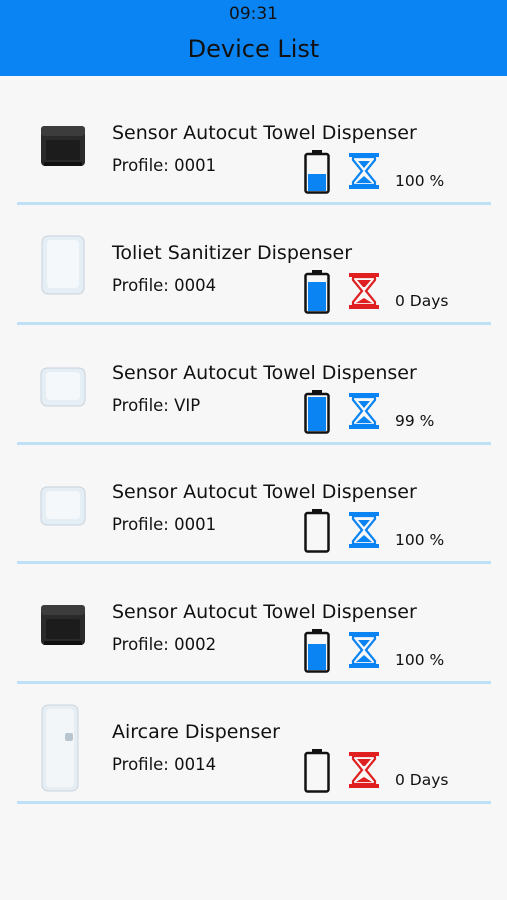  Describe the element at coordinates (164, 764) in the screenshot. I see `device-profile: Profile: 0014` at that location.